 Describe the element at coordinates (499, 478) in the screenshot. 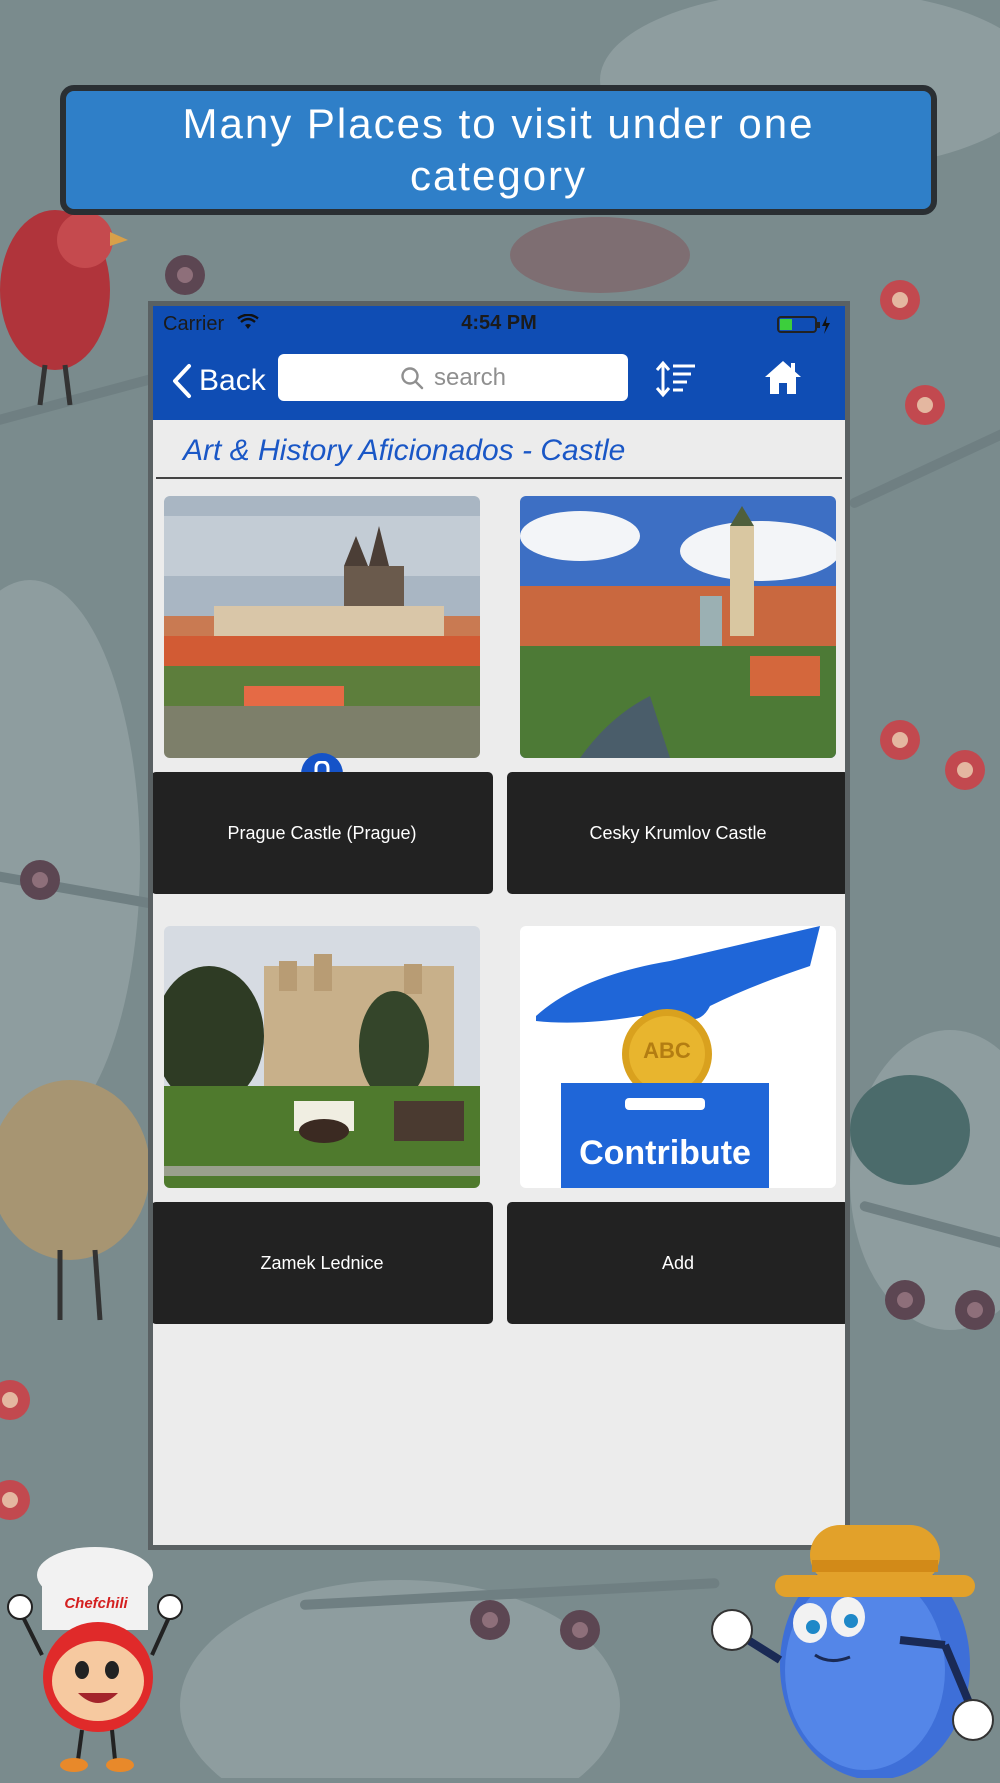

I see `title-divider` at that location.